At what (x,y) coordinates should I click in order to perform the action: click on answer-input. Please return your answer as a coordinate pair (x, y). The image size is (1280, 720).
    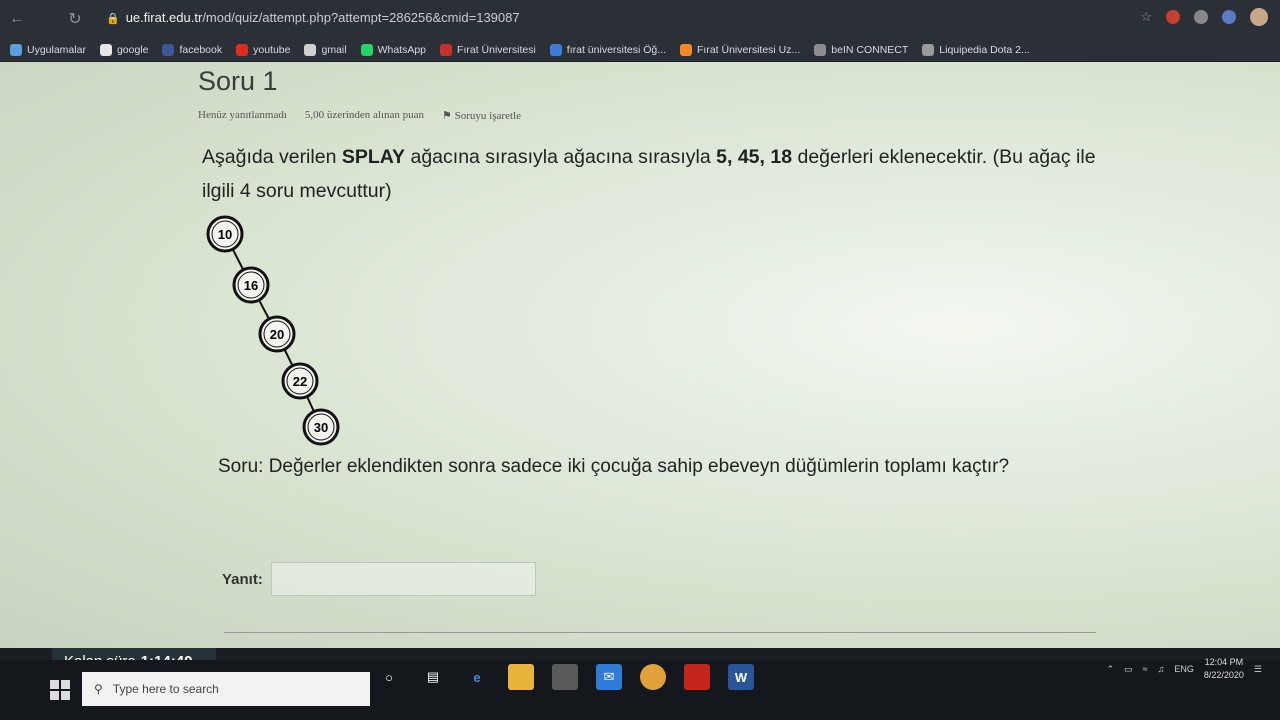
    Looking at the image, I should click on (403, 579).